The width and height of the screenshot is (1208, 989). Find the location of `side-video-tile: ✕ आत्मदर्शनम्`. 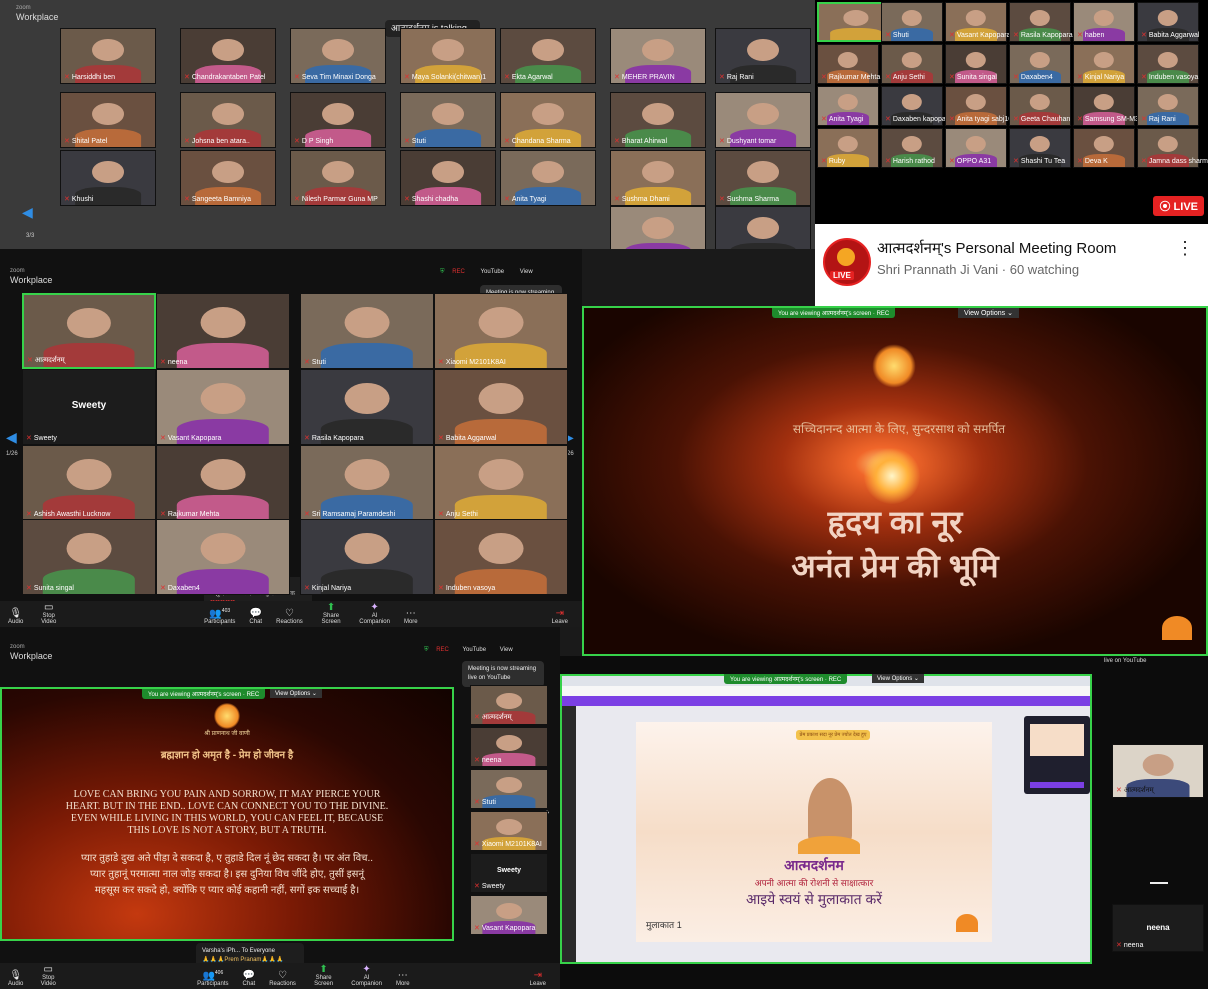

side-video-tile: ✕ आत्मदर्शनम् is located at coordinates (1158, 771).